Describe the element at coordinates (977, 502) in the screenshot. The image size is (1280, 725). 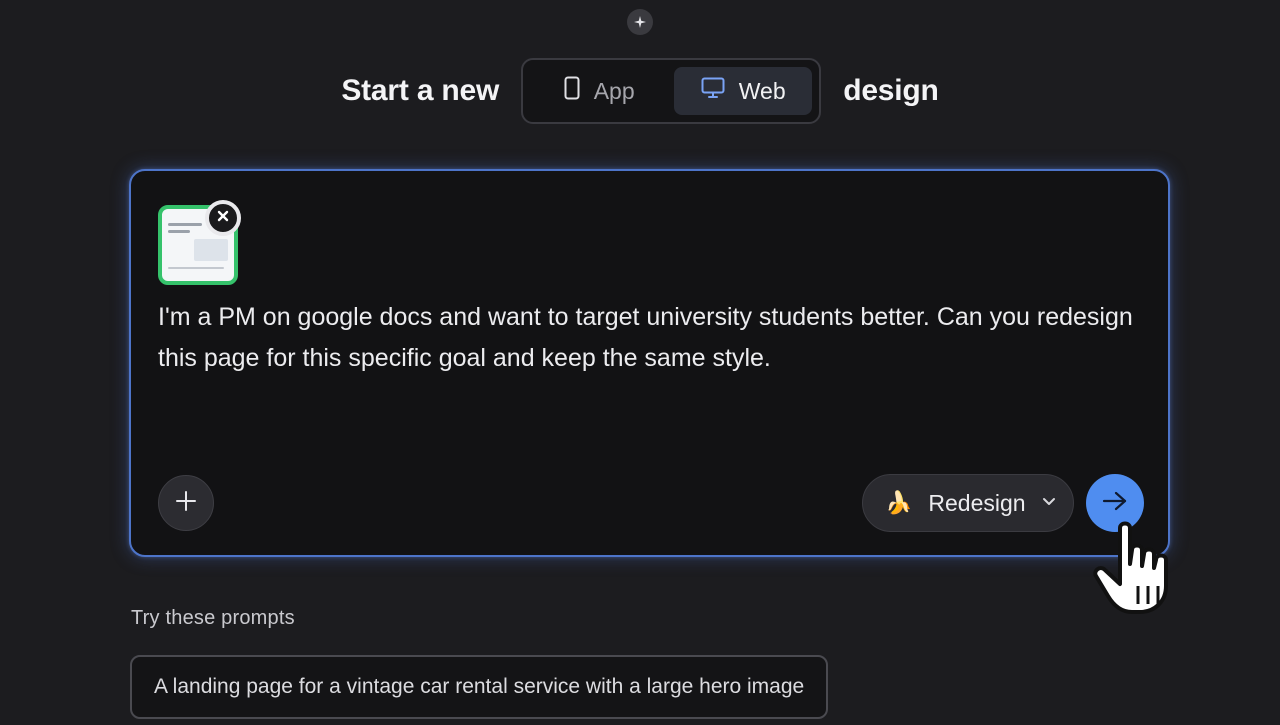
I see `mode-label: Redesign` at that location.